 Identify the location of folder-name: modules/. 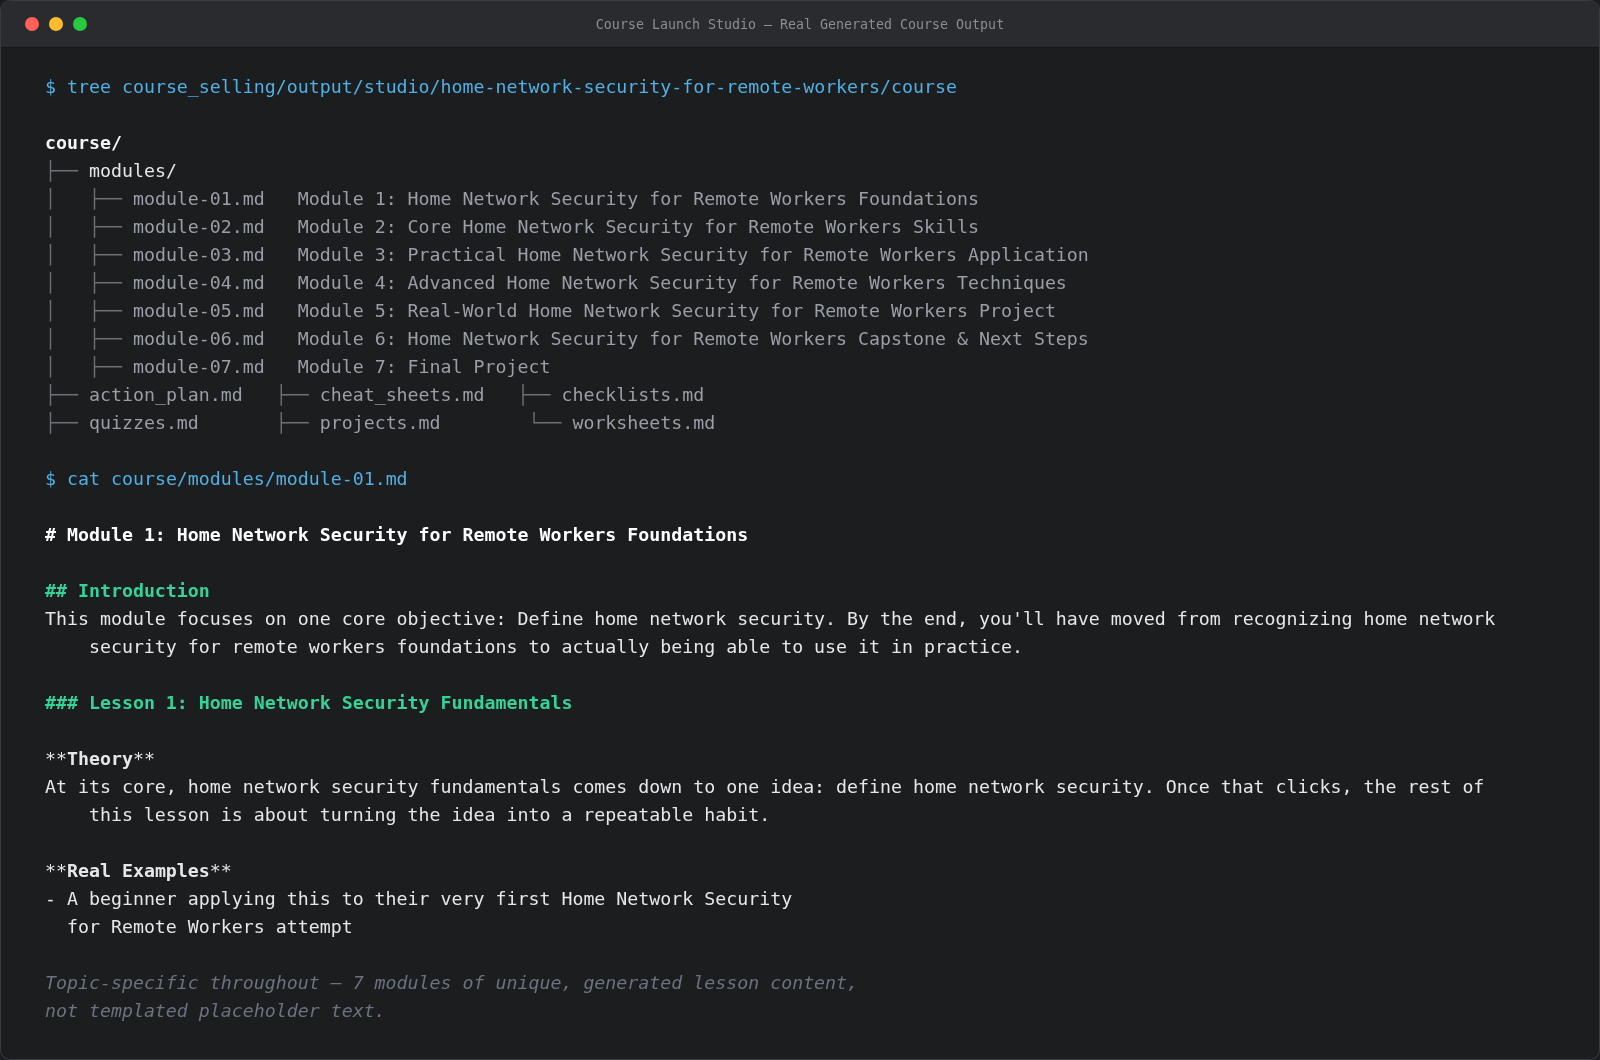
(132, 170).